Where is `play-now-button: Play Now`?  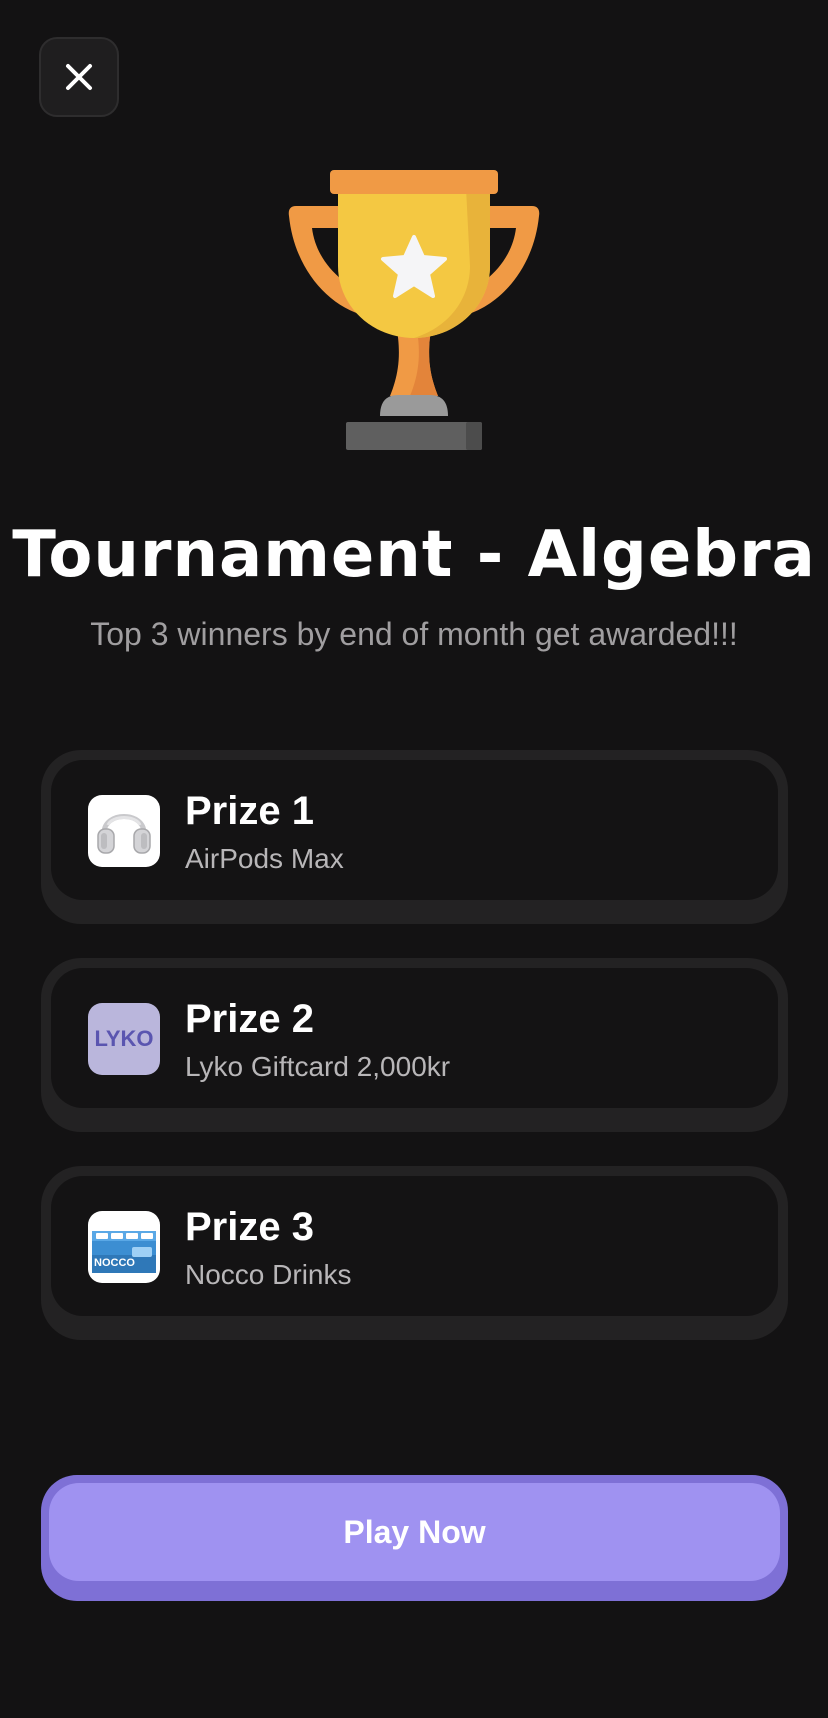
play-now-button: Play Now is located at coordinates (414, 1538).